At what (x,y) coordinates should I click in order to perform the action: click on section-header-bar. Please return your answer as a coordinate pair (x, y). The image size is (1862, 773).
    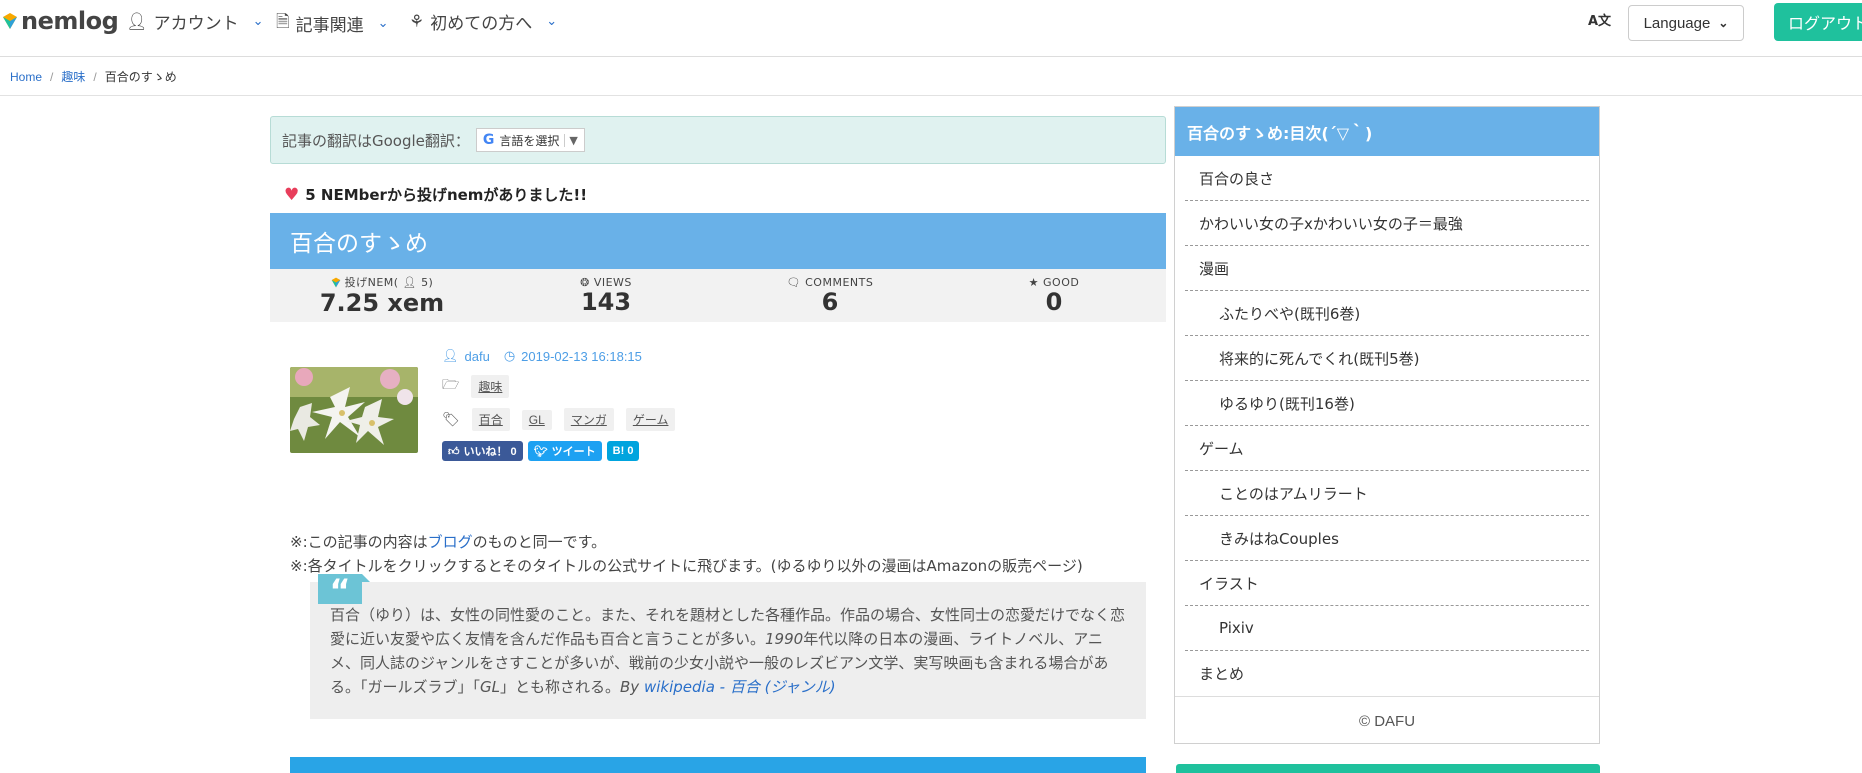
    Looking at the image, I should click on (718, 765).